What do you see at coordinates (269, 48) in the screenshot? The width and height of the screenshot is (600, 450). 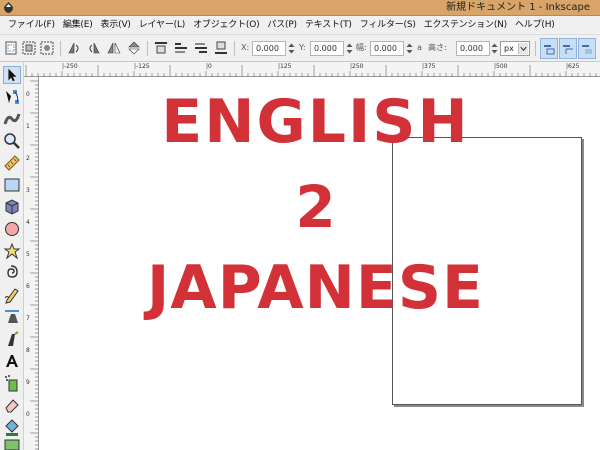 I see `x-field: 0.000` at bounding box center [269, 48].